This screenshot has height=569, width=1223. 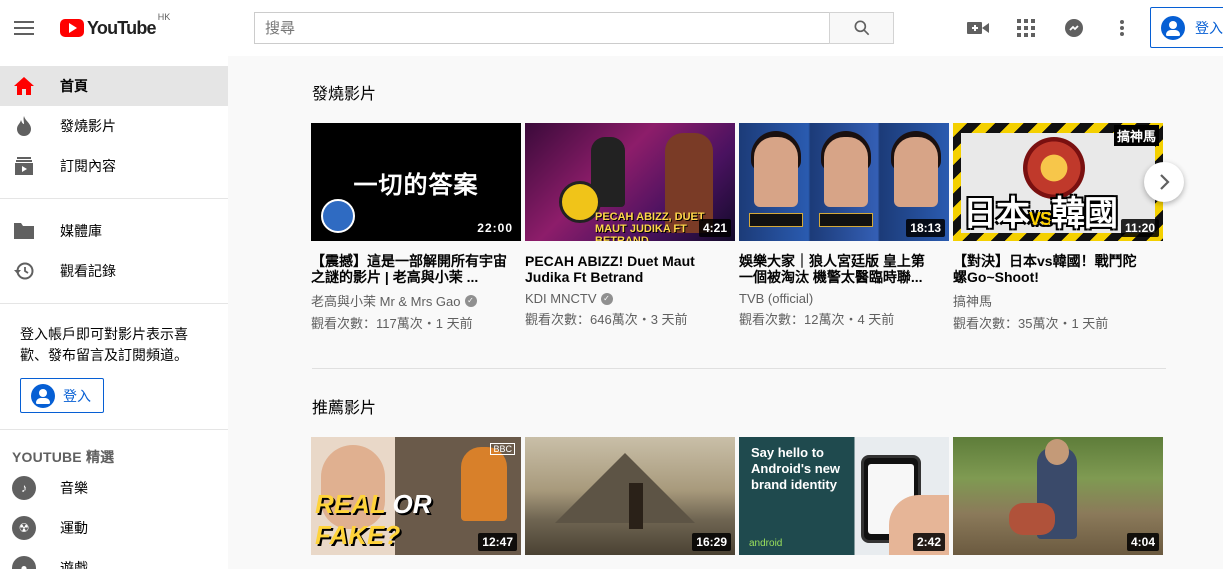 What do you see at coordinates (928, 542) in the screenshot?
I see `video-duration: 2:42` at bounding box center [928, 542].